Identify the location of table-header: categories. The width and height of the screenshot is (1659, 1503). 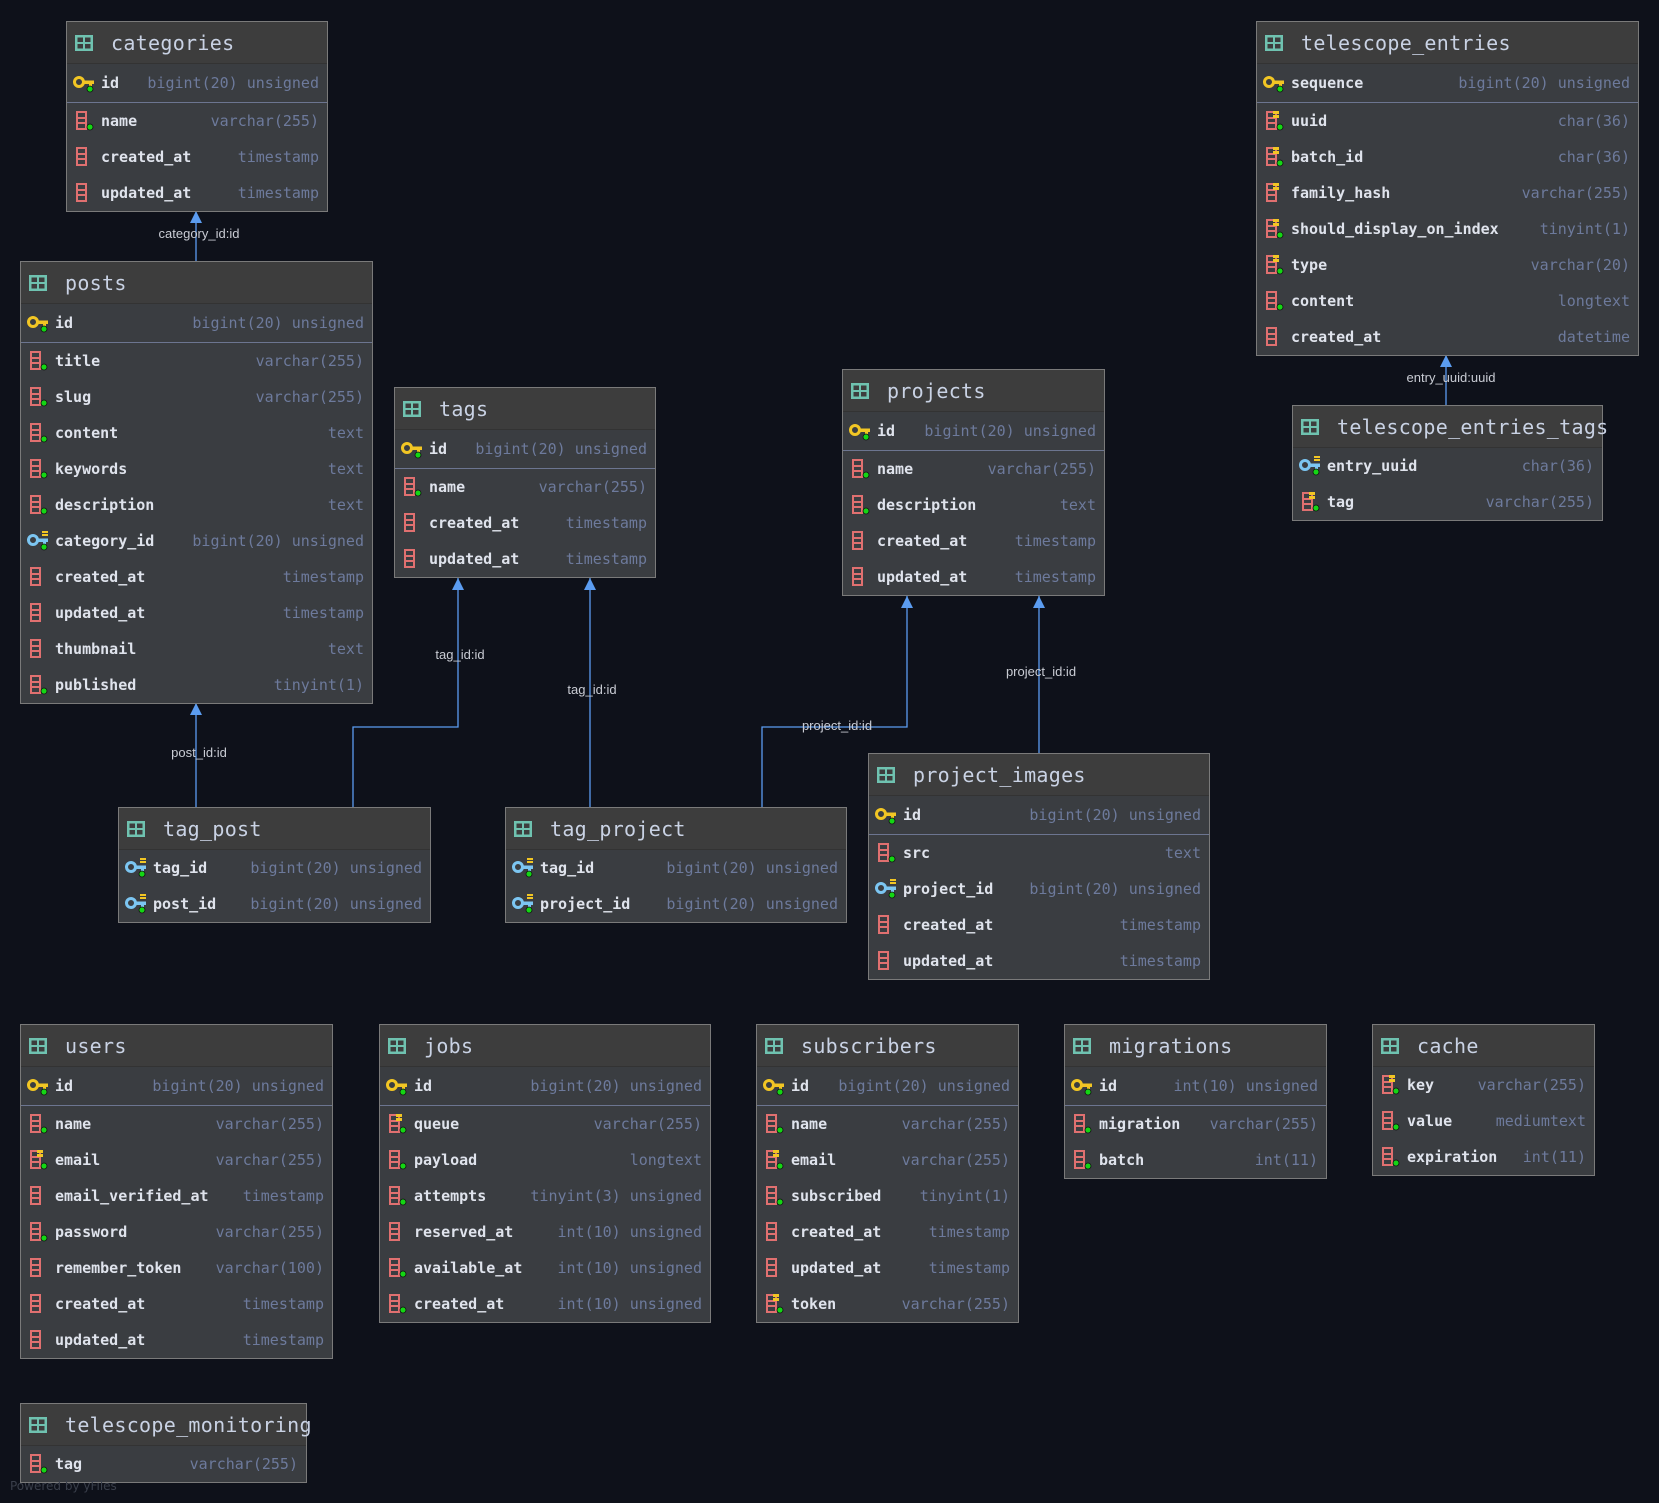
(197, 43).